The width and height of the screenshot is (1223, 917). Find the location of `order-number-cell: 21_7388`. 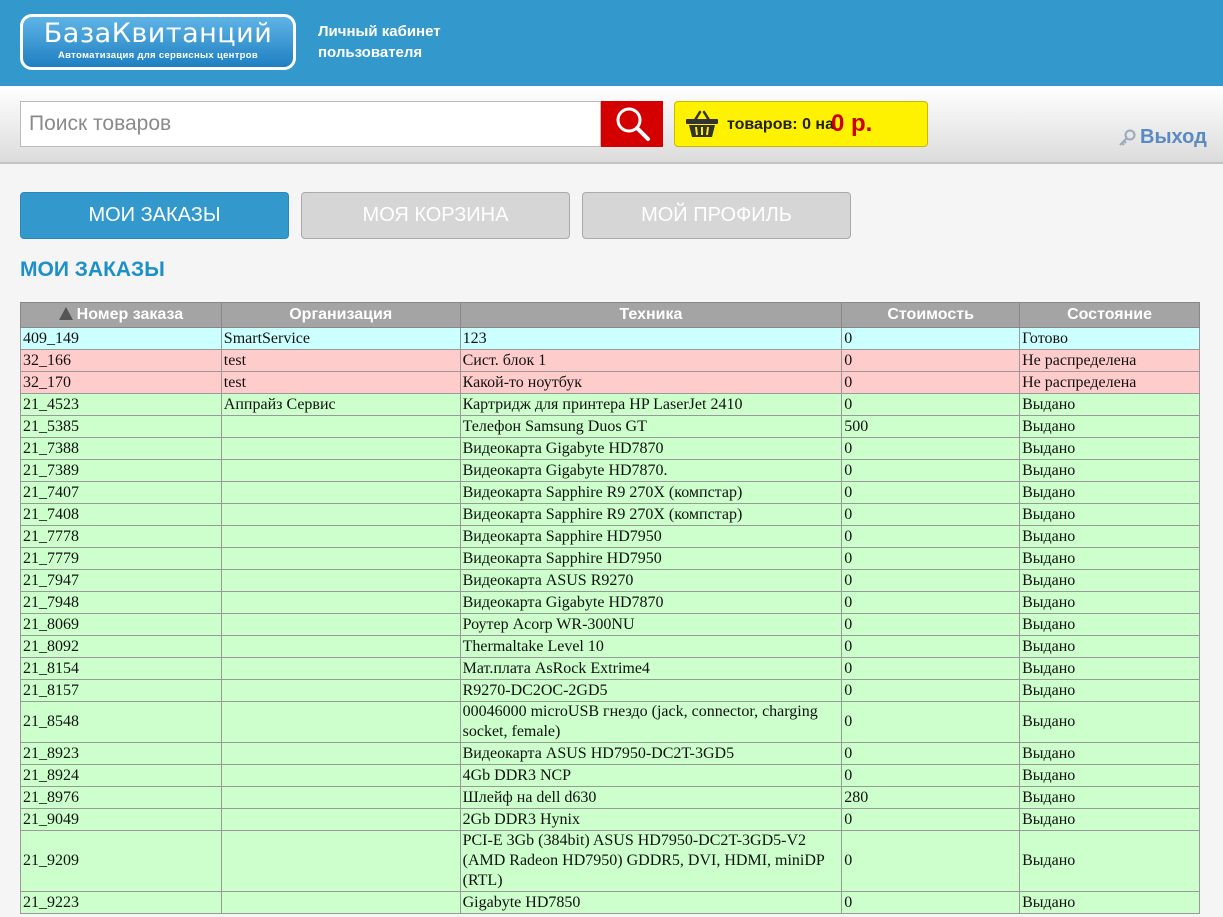

order-number-cell: 21_7388 is located at coordinates (121, 448).